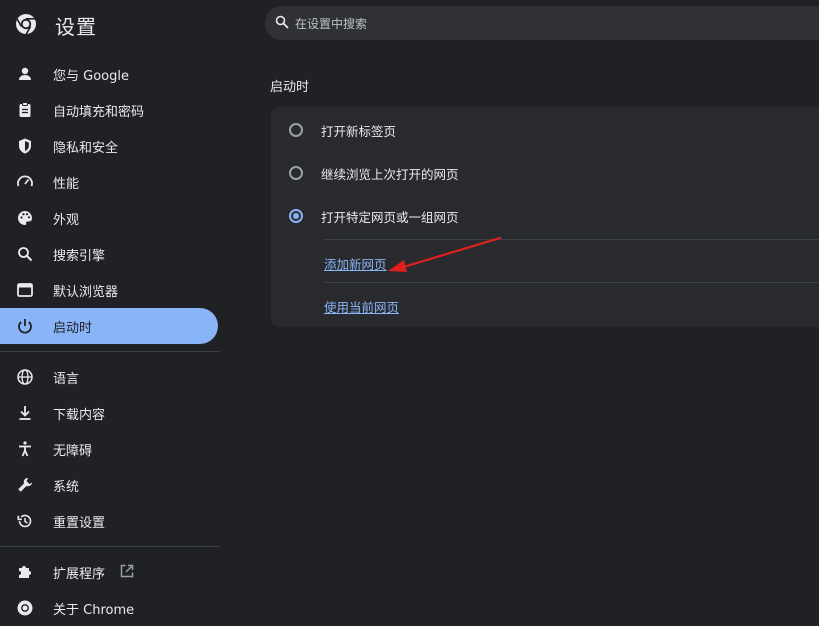 This screenshot has width=819, height=626. What do you see at coordinates (73, 328) in the screenshot?
I see `sidebar-item-label: 启动时` at bounding box center [73, 328].